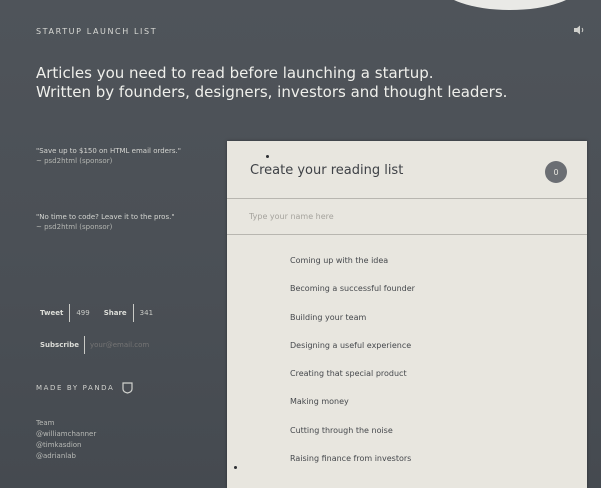  Describe the element at coordinates (352, 326) in the screenshot. I see `topic-item: Building your team` at that location.